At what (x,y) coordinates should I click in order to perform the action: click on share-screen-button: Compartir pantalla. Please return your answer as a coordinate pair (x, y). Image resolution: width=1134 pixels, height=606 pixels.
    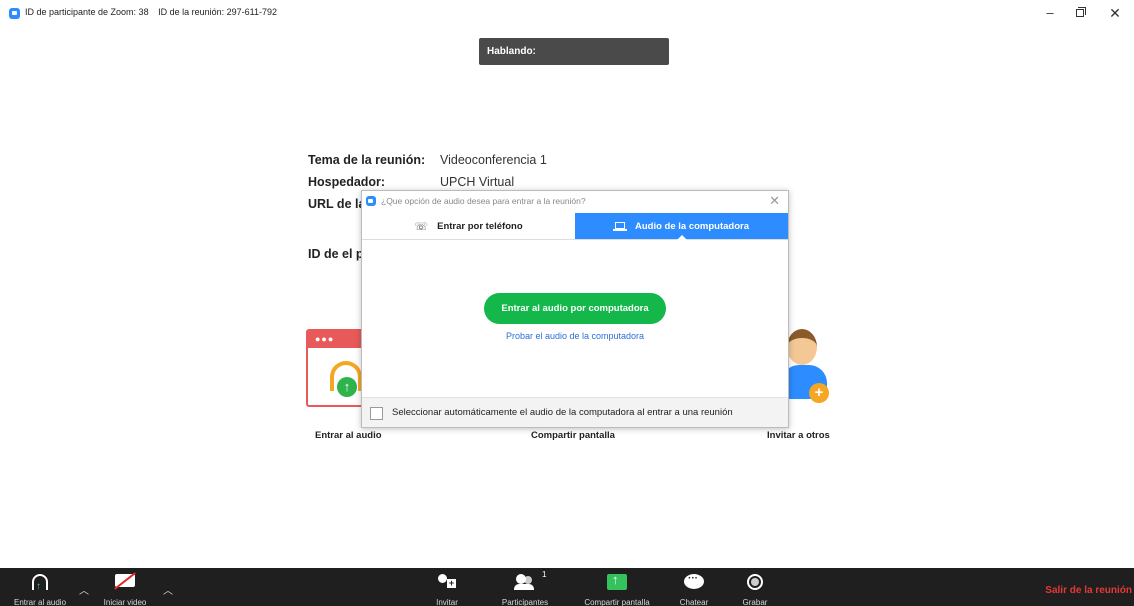
    Looking at the image, I should click on (616, 588).